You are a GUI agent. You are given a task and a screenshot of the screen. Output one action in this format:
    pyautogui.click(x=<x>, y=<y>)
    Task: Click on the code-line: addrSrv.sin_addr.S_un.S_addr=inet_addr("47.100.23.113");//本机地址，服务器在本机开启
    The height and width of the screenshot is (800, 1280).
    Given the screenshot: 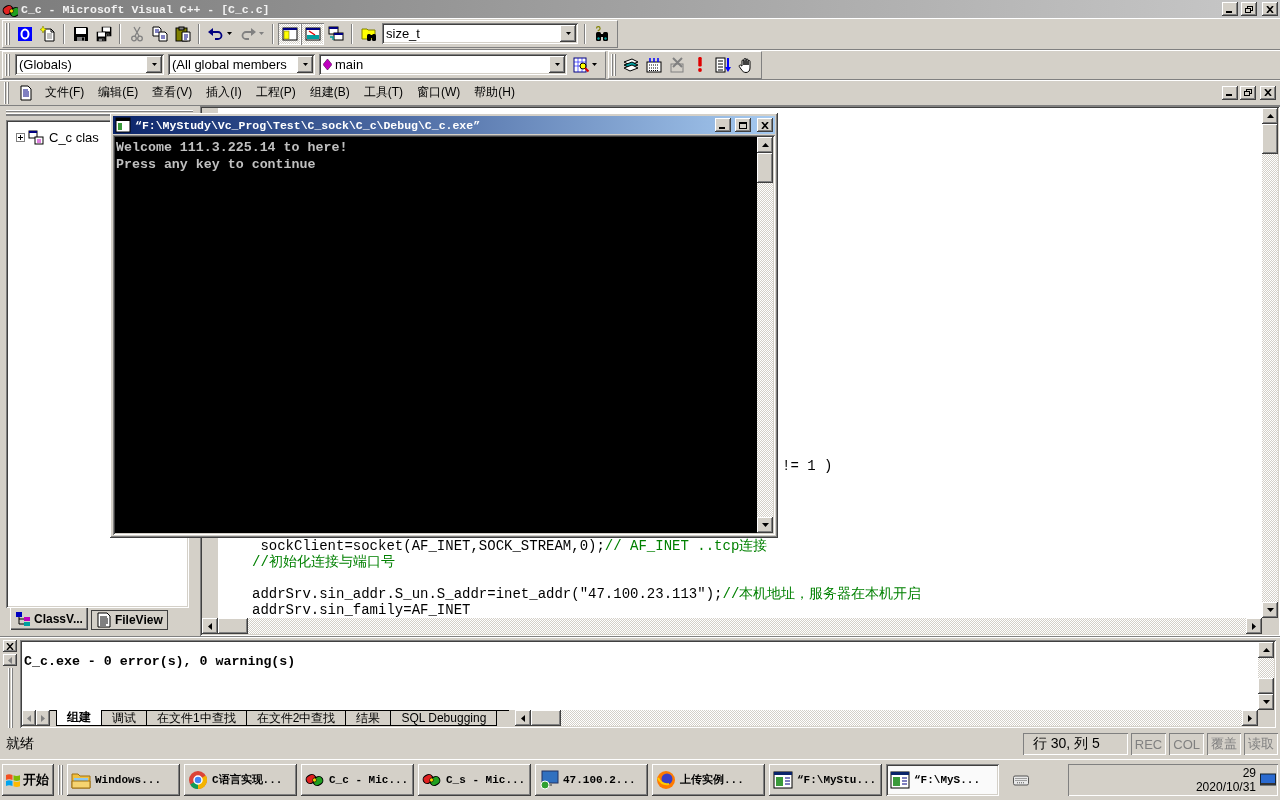 What is the action you would take?
    pyautogui.click(x=587, y=594)
    